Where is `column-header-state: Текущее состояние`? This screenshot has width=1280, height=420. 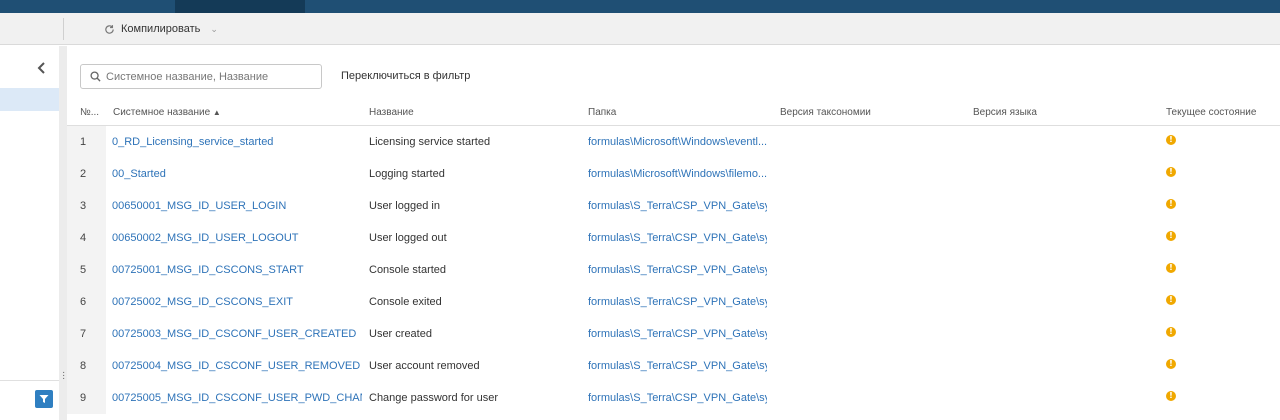 column-header-state: Текущее состояние is located at coordinates (1211, 112).